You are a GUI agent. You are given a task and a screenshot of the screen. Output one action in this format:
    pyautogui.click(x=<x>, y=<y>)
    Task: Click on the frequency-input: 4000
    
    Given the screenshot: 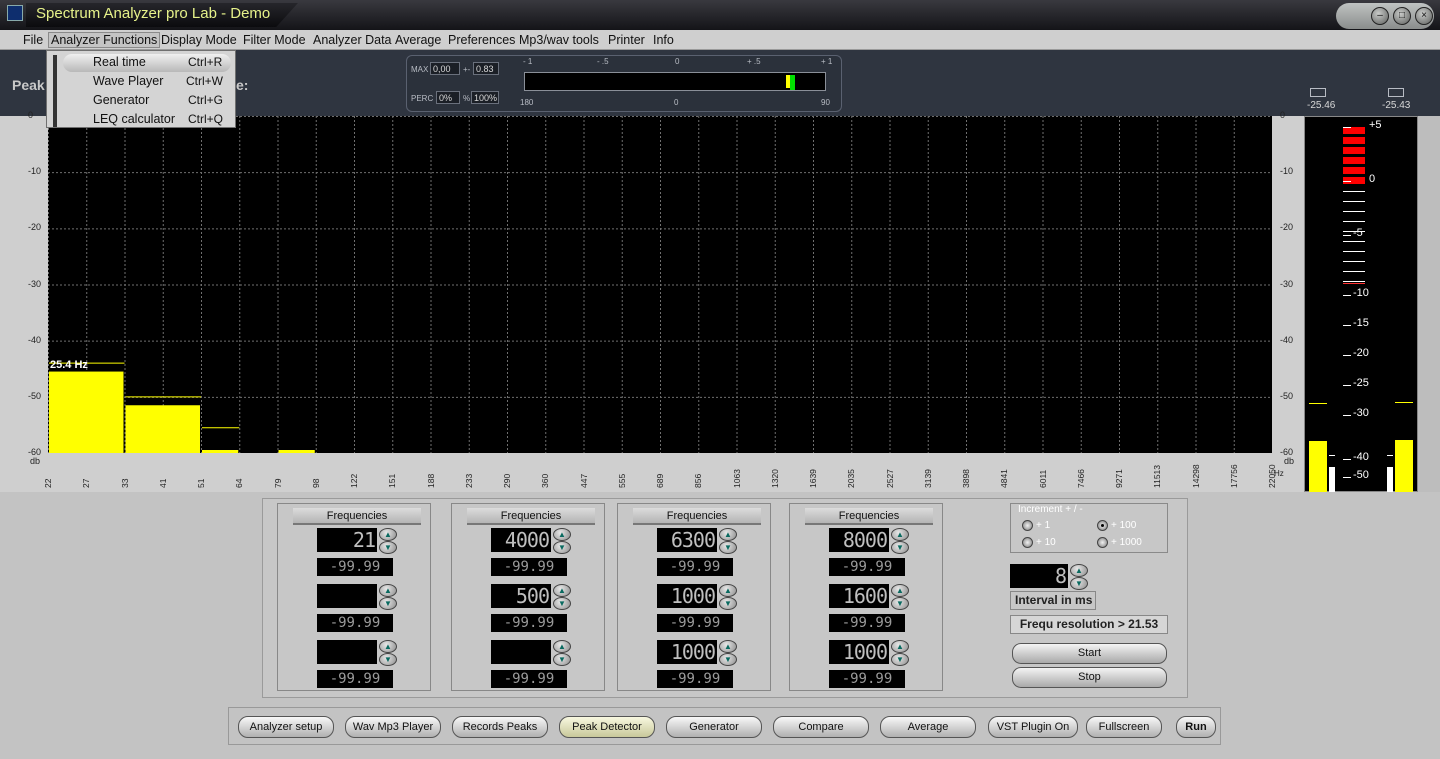 What is the action you would take?
    pyautogui.click(x=521, y=540)
    